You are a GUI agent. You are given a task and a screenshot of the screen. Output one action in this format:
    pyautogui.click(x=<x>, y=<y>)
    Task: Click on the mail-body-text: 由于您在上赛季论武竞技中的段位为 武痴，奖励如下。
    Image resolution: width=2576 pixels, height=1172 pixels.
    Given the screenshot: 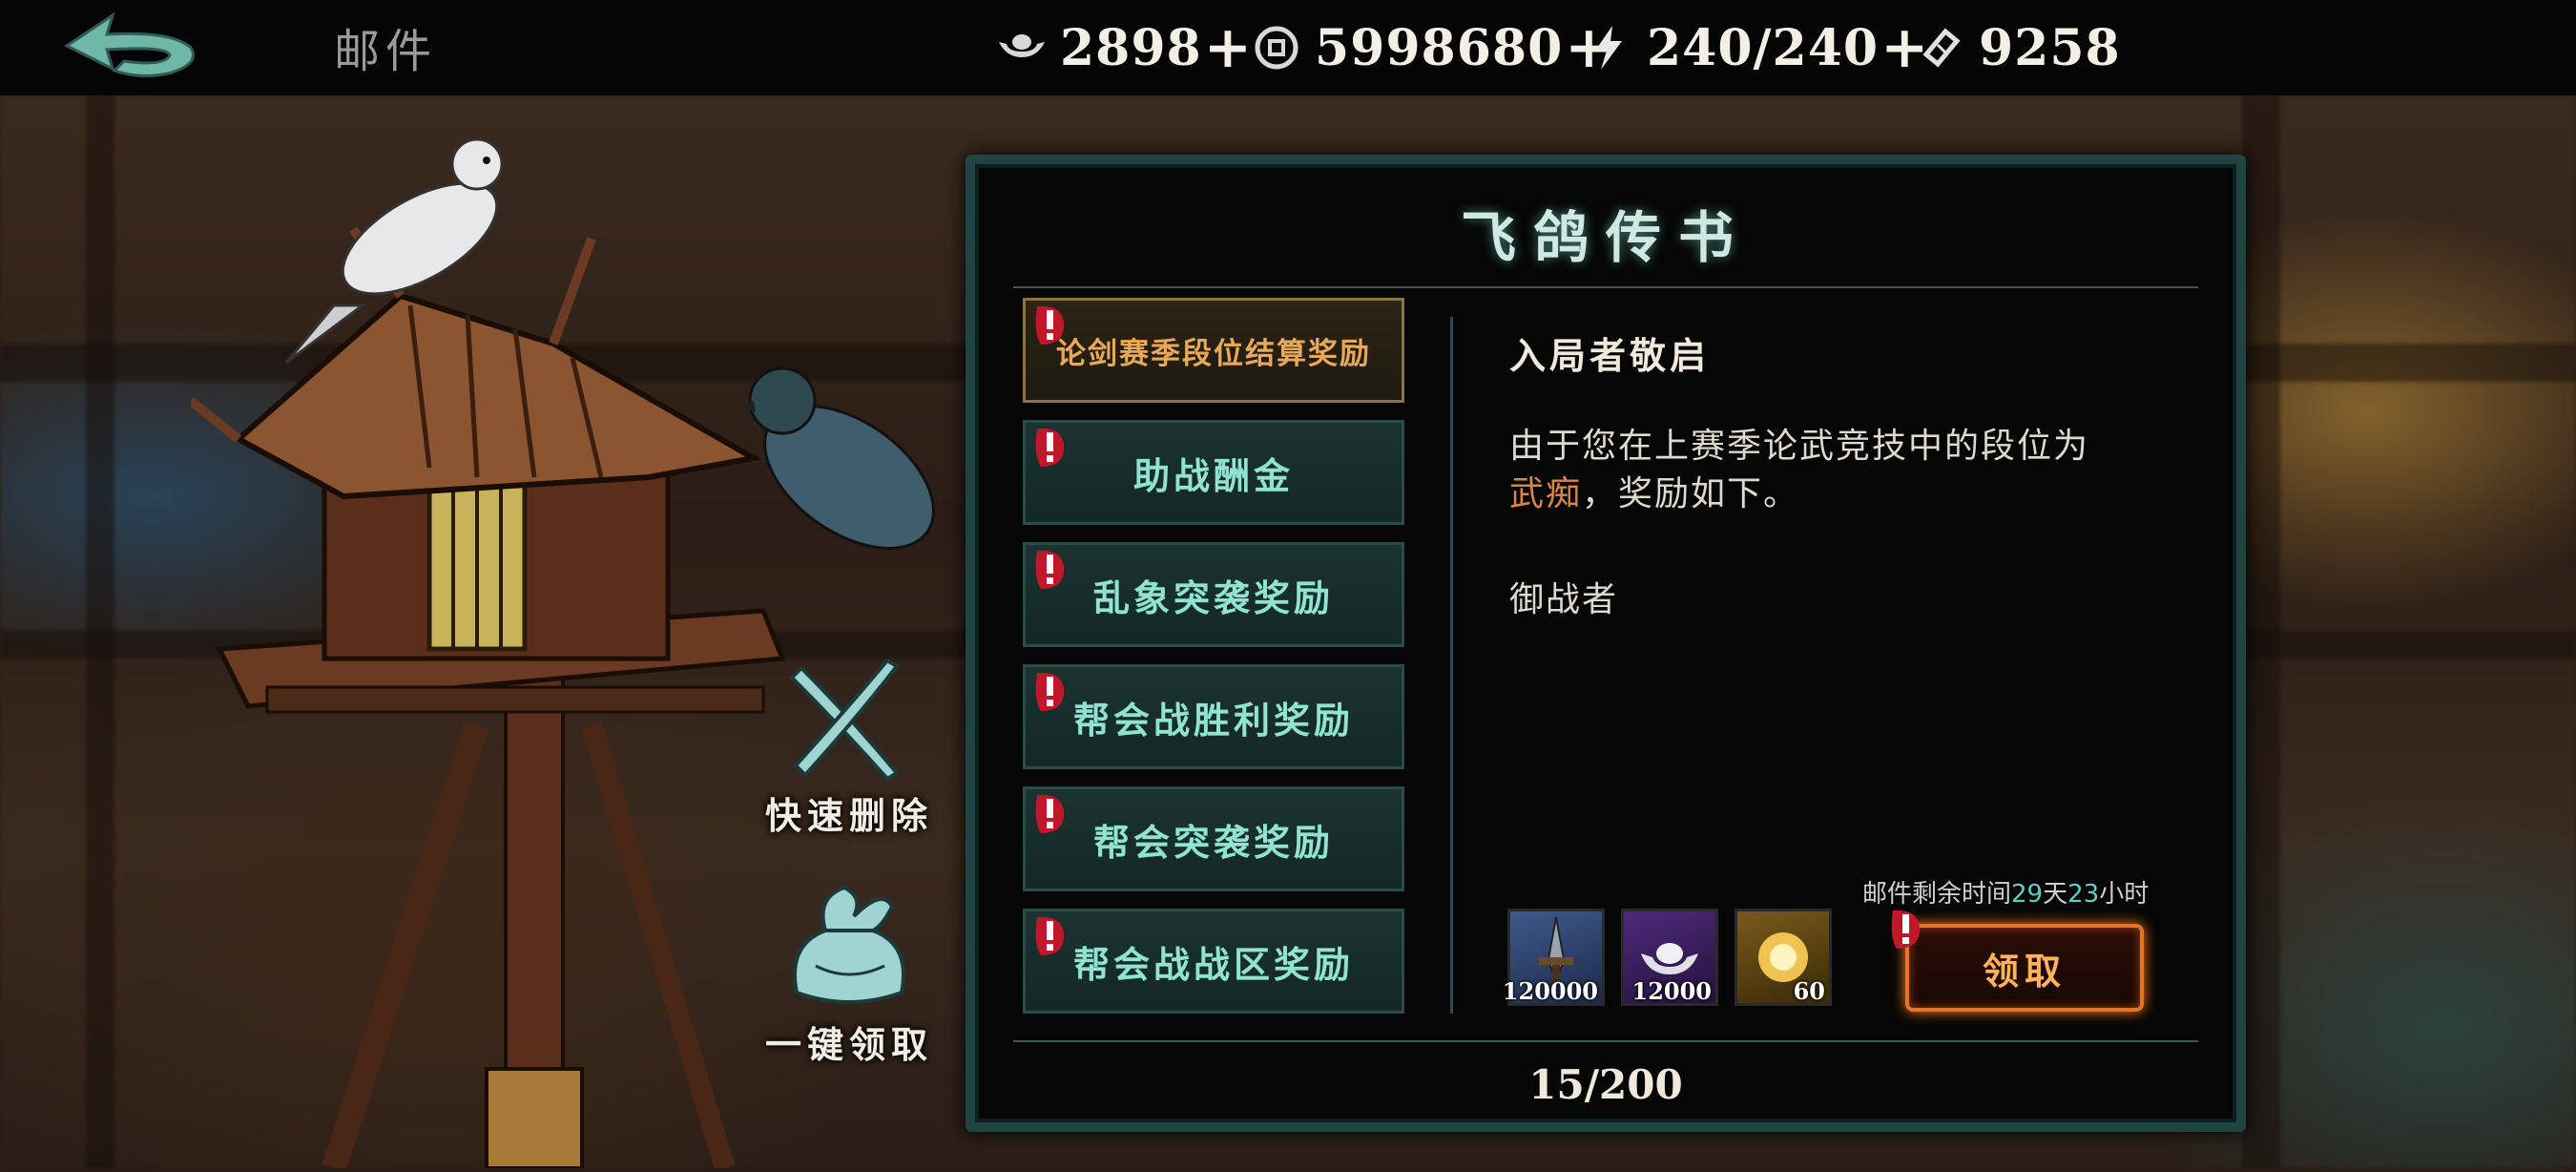 What is the action you would take?
    pyautogui.click(x=1799, y=470)
    